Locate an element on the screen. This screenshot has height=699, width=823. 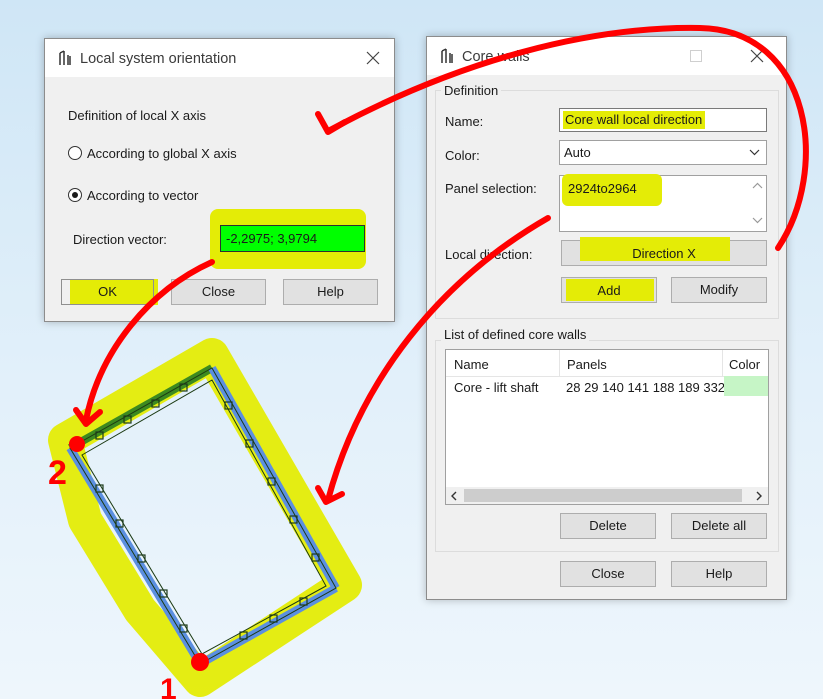
column-header-panels: Panels is located at coordinates (587, 364).